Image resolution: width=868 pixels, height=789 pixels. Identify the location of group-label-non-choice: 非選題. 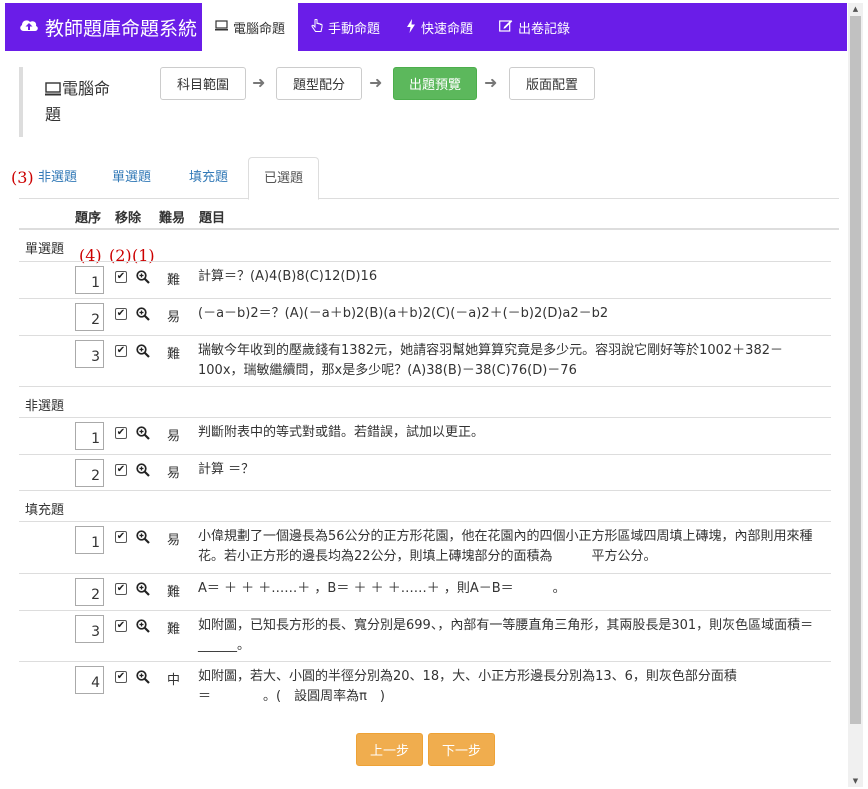
(45, 406).